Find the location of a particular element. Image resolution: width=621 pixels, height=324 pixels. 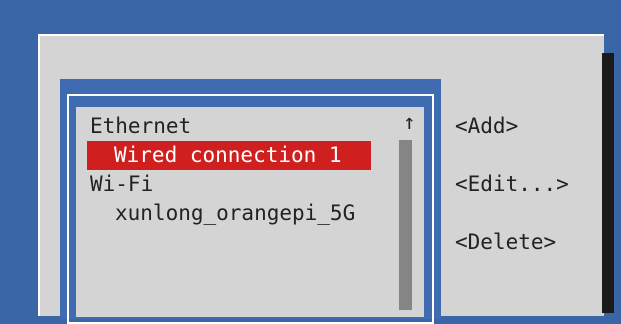

scrollbar-track is located at coordinates (405, 225).